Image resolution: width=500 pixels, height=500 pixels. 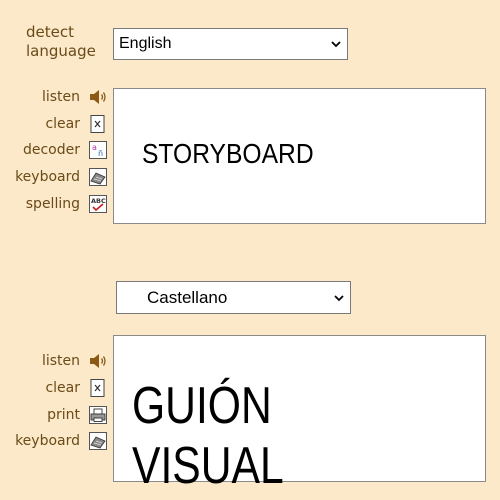 I want to click on target-listen-button: listen, so click(x=75, y=361).